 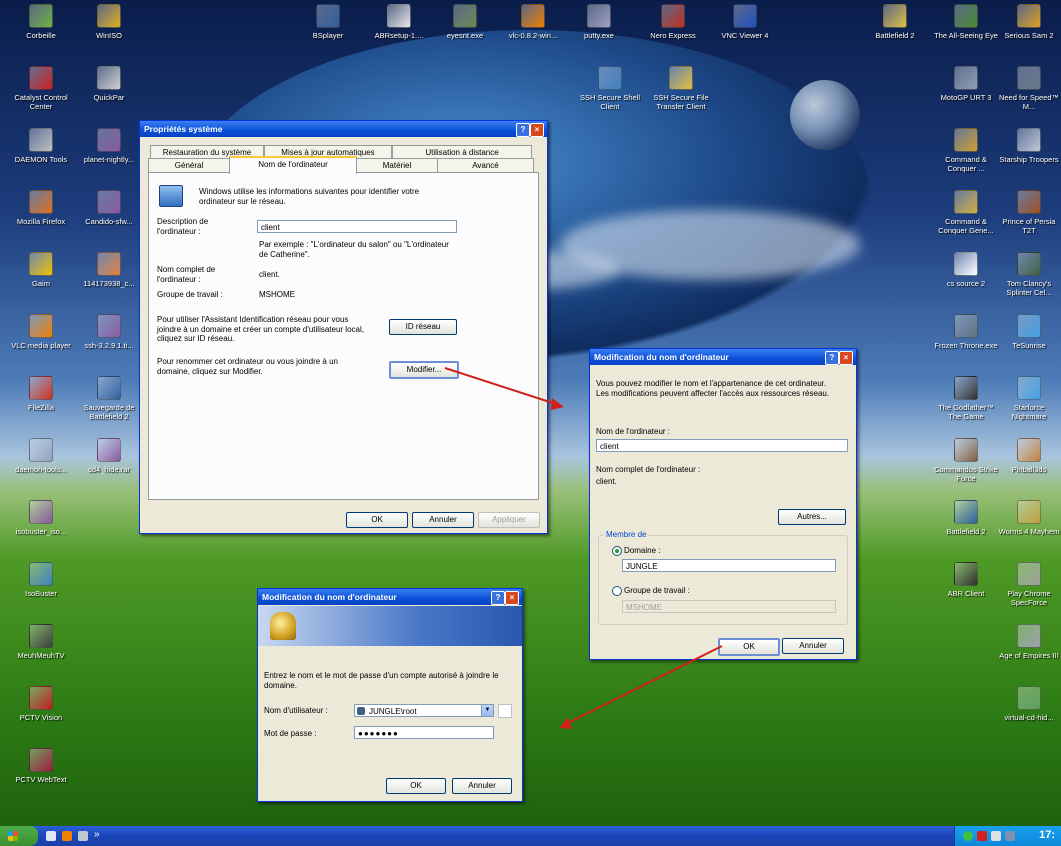 What do you see at coordinates (1047, 835) in the screenshot?
I see `clock: 17:` at bounding box center [1047, 835].